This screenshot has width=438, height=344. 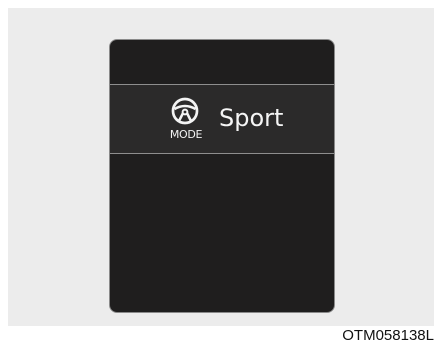 I want to click on figure-code-label: OTM058138L, so click(x=388, y=335).